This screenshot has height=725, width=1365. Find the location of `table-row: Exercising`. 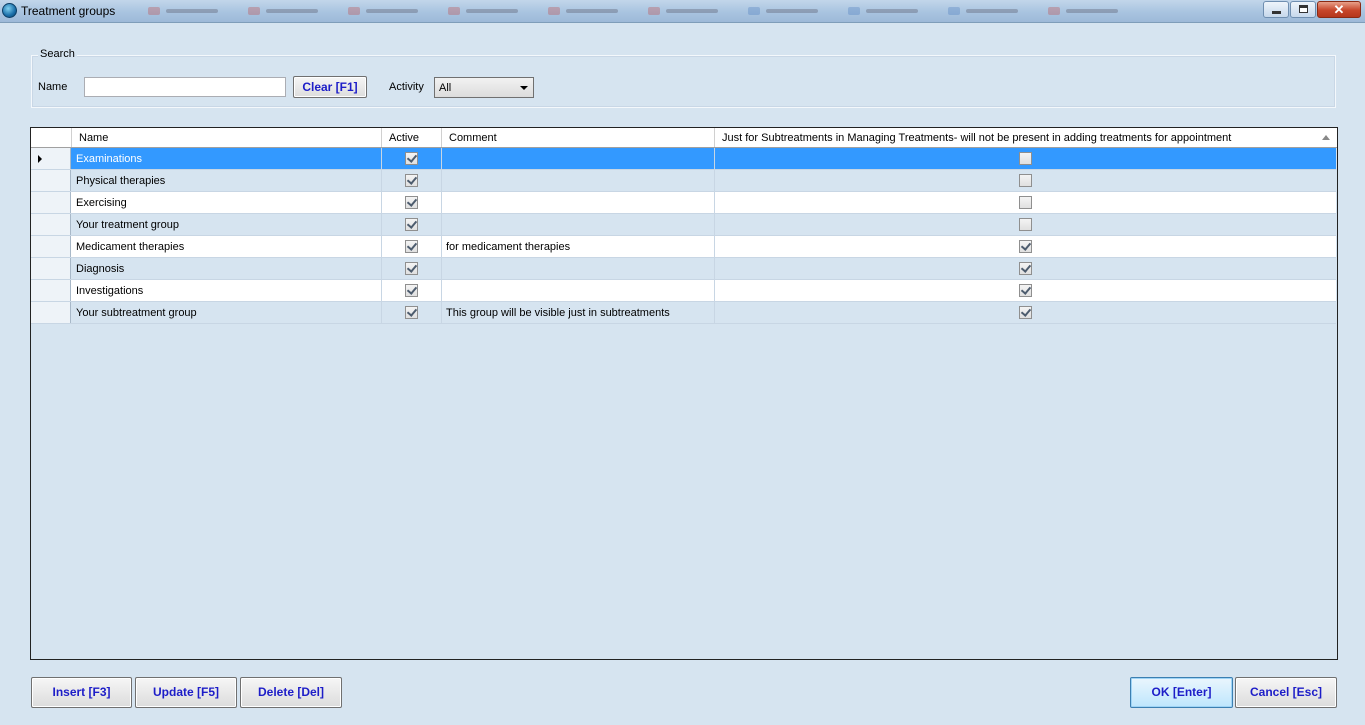

table-row: Exercising is located at coordinates (683, 203).